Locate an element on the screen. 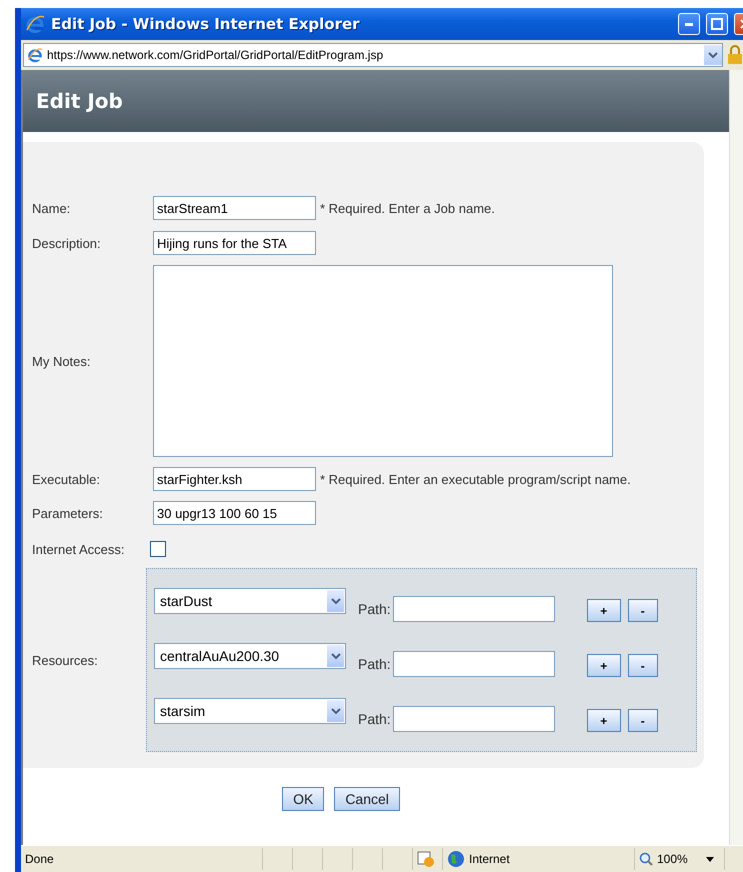  text-field: Hijing runs for the STA is located at coordinates (234, 243).